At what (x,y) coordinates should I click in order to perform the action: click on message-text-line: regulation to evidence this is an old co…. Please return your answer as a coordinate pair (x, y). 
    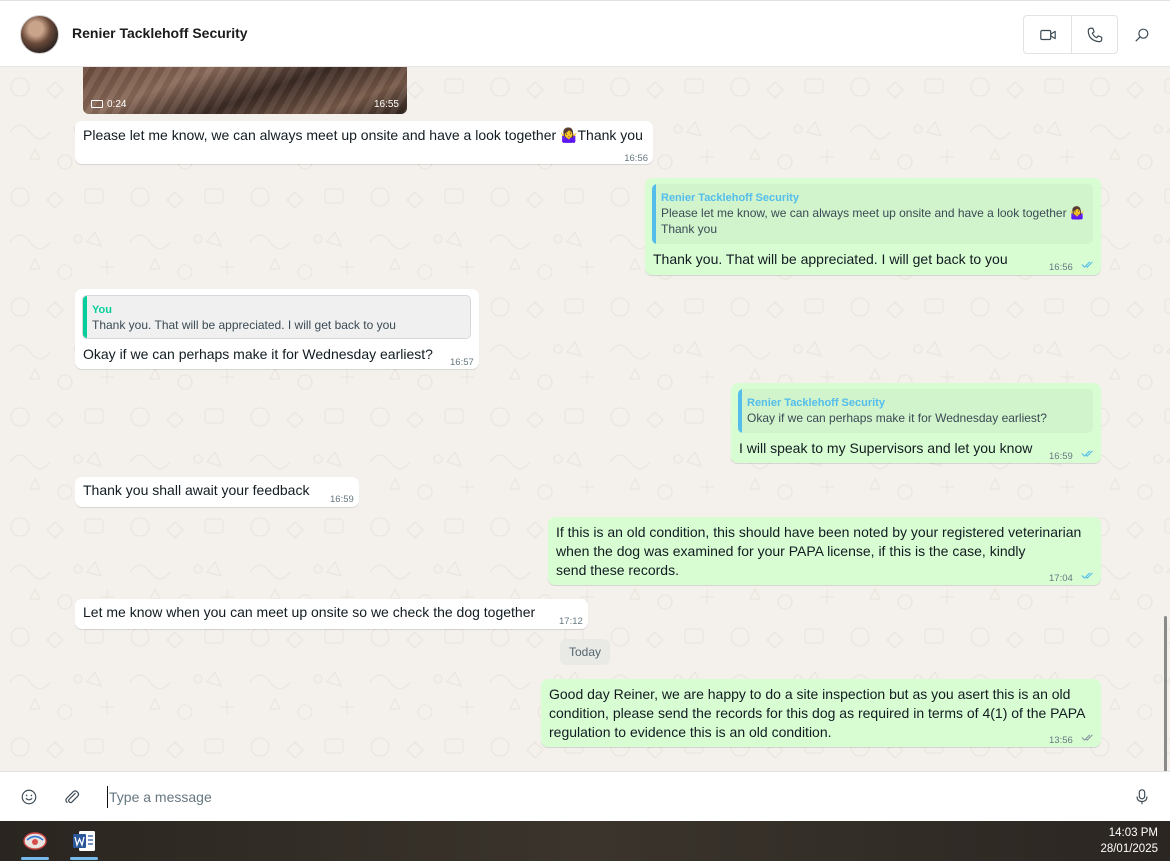
    Looking at the image, I should click on (690, 732).